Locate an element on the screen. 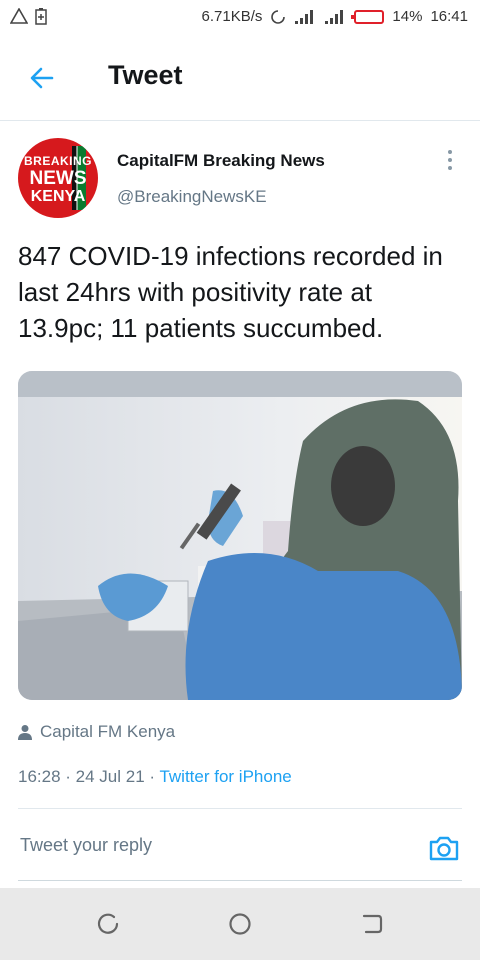 The image size is (480, 960). tweet-timestamp: 16:28 · 24 Jul 21 · Twitter for iPhone is located at coordinates (155, 777).